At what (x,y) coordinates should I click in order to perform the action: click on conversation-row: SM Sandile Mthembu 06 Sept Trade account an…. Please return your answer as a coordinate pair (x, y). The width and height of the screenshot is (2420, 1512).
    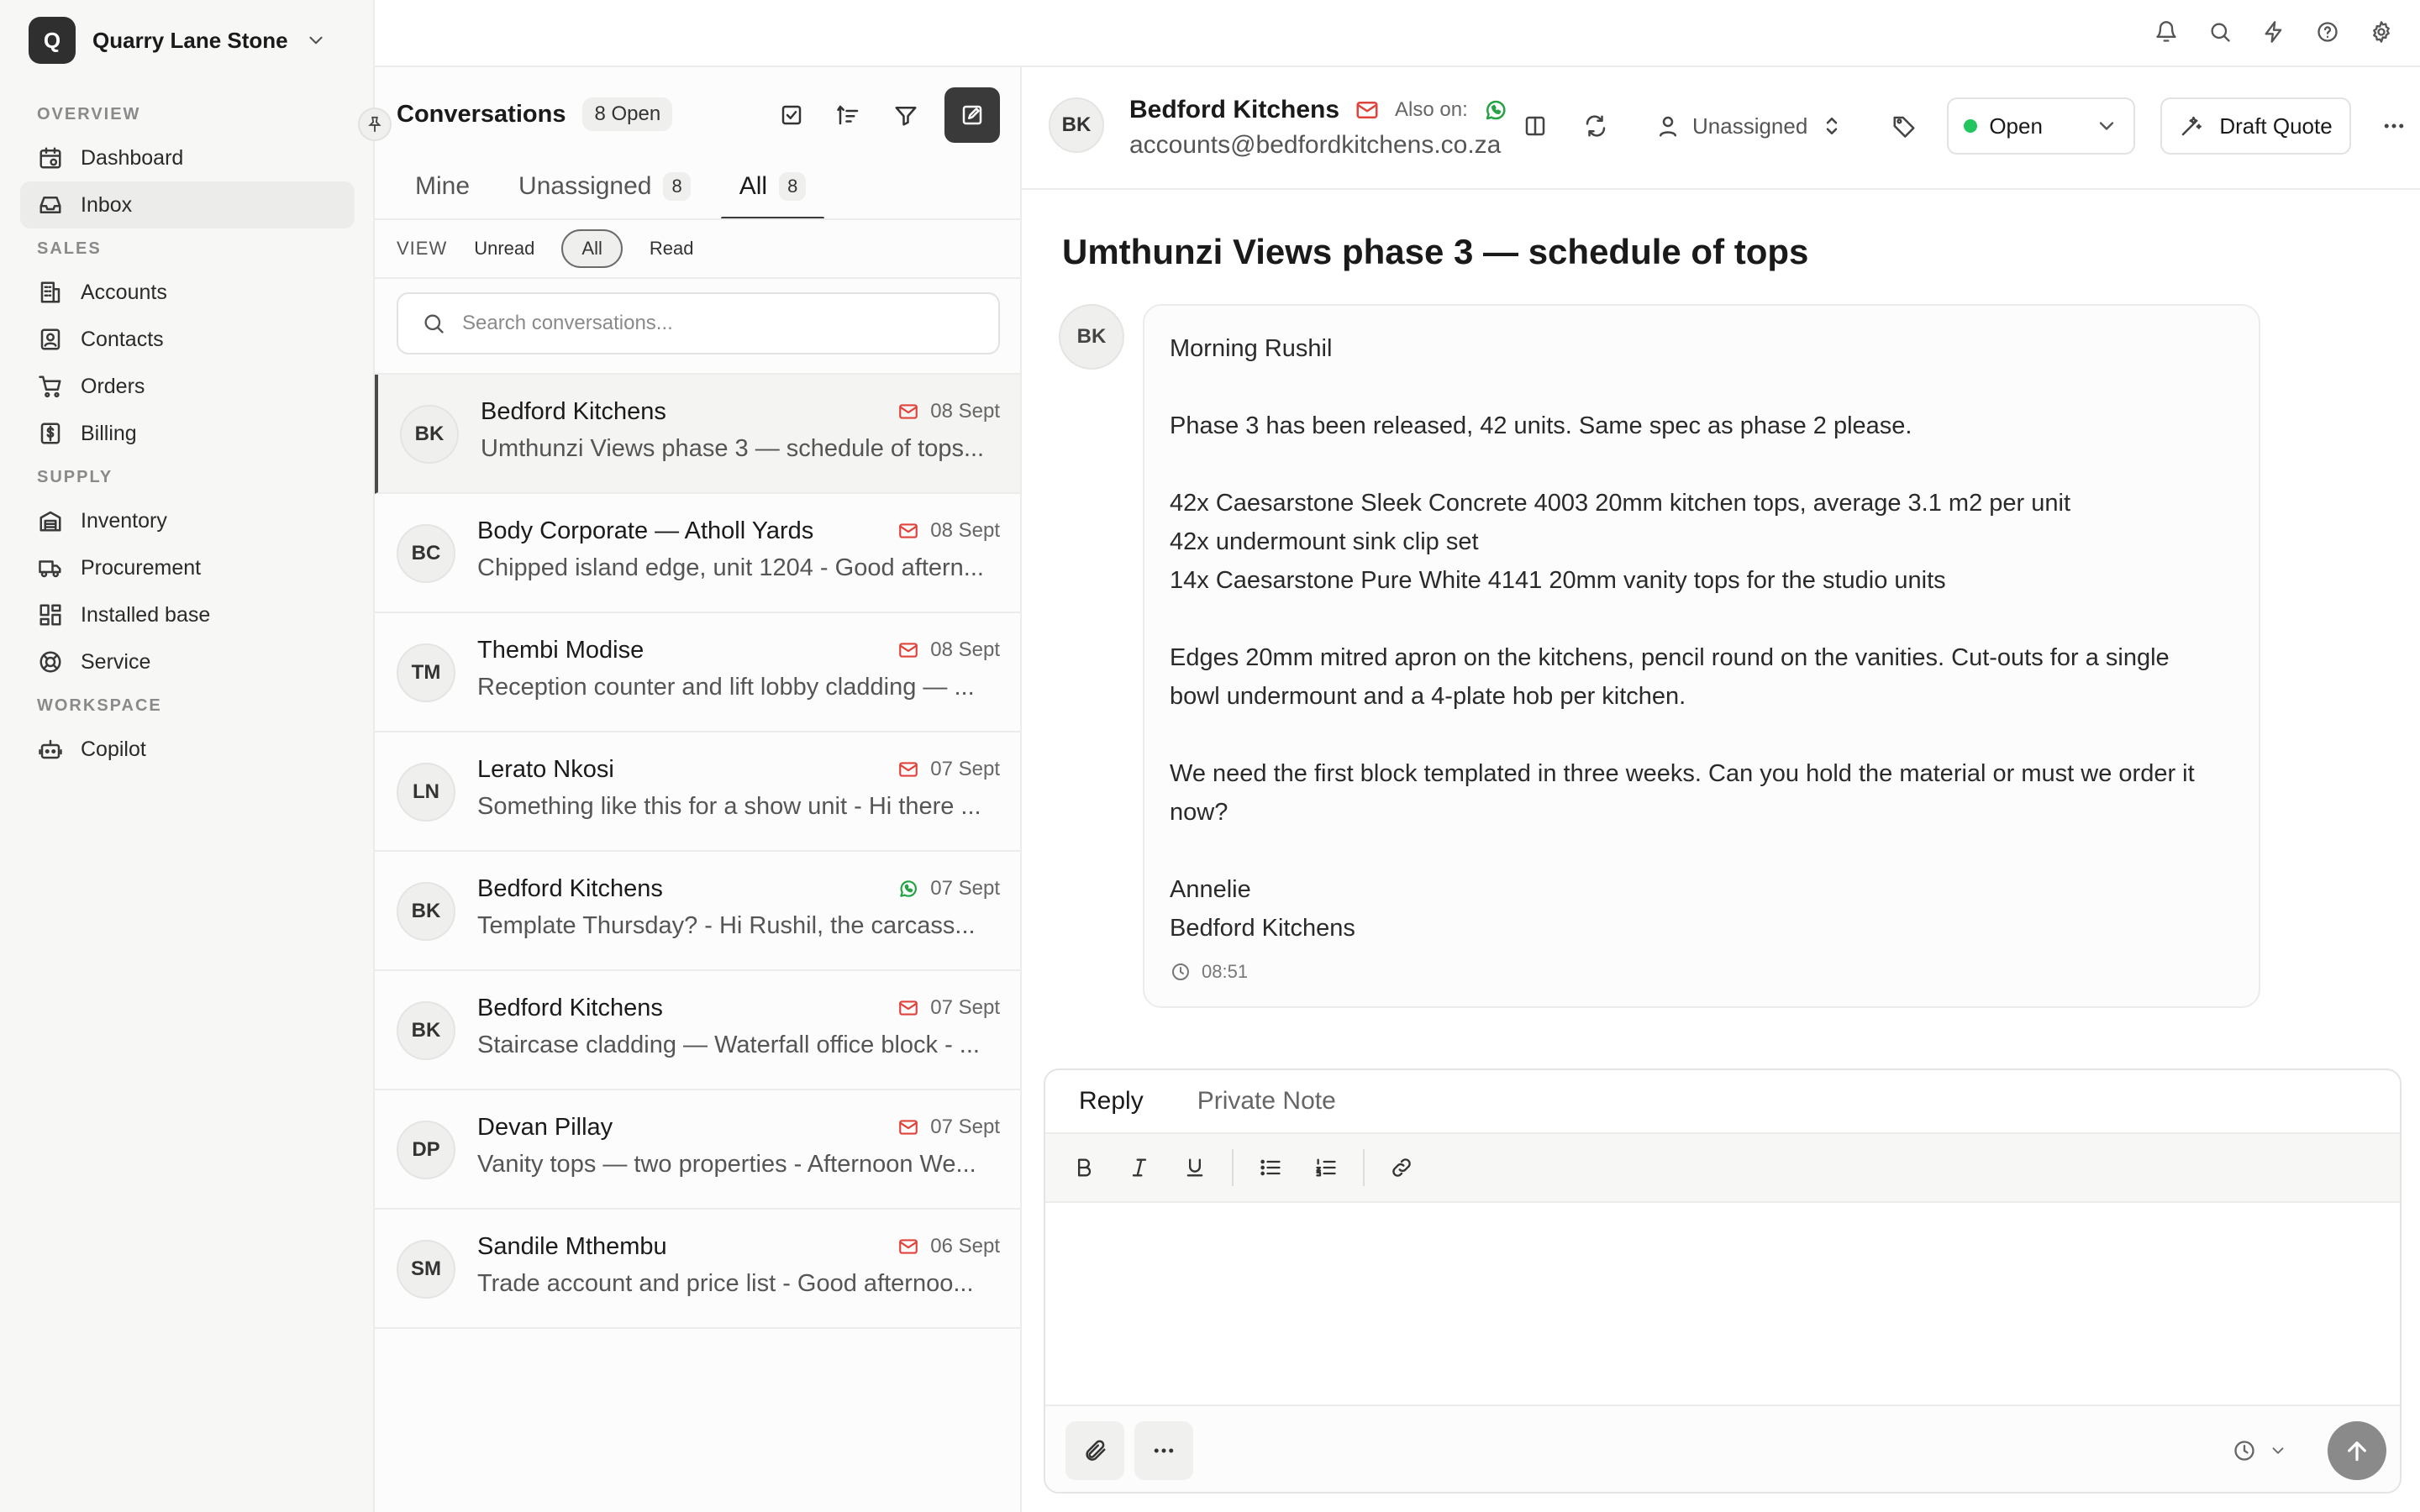
    Looking at the image, I should click on (697, 1269).